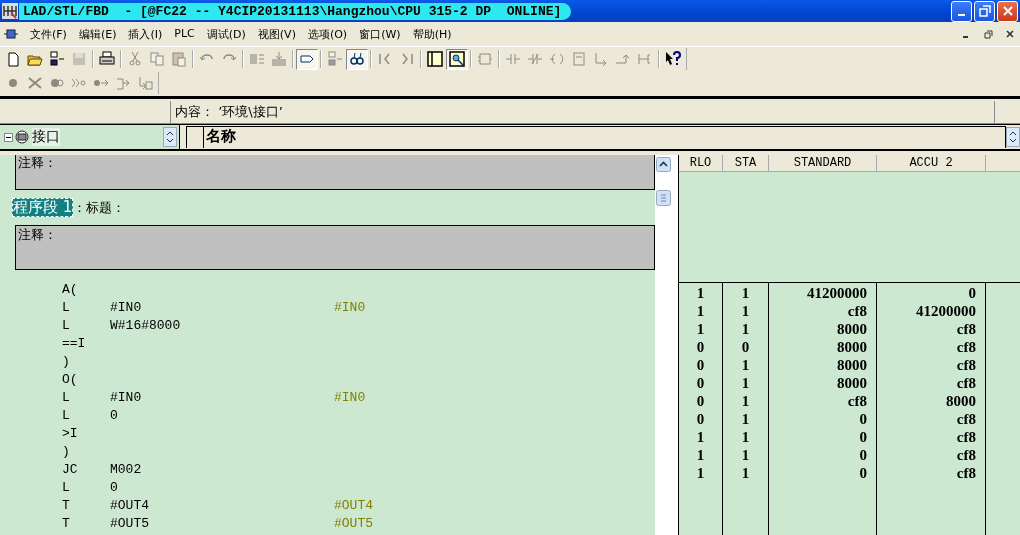  What do you see at coordinates (350, 308) in the screenshot?
I see `symbol-comment: #IN0` at bounding box center [350, 308].